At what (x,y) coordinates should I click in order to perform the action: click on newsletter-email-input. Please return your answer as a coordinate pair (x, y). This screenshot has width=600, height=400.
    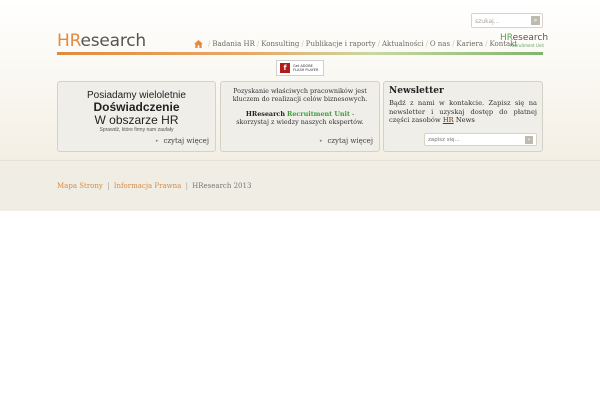
    Looking at the image, I should click on (474, 140).